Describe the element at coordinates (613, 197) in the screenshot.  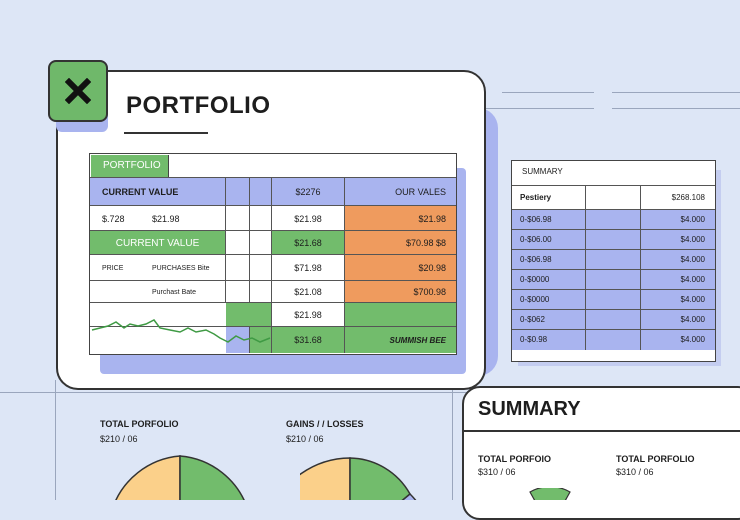
I see `table-row: Pestiery $268.108` at that location.